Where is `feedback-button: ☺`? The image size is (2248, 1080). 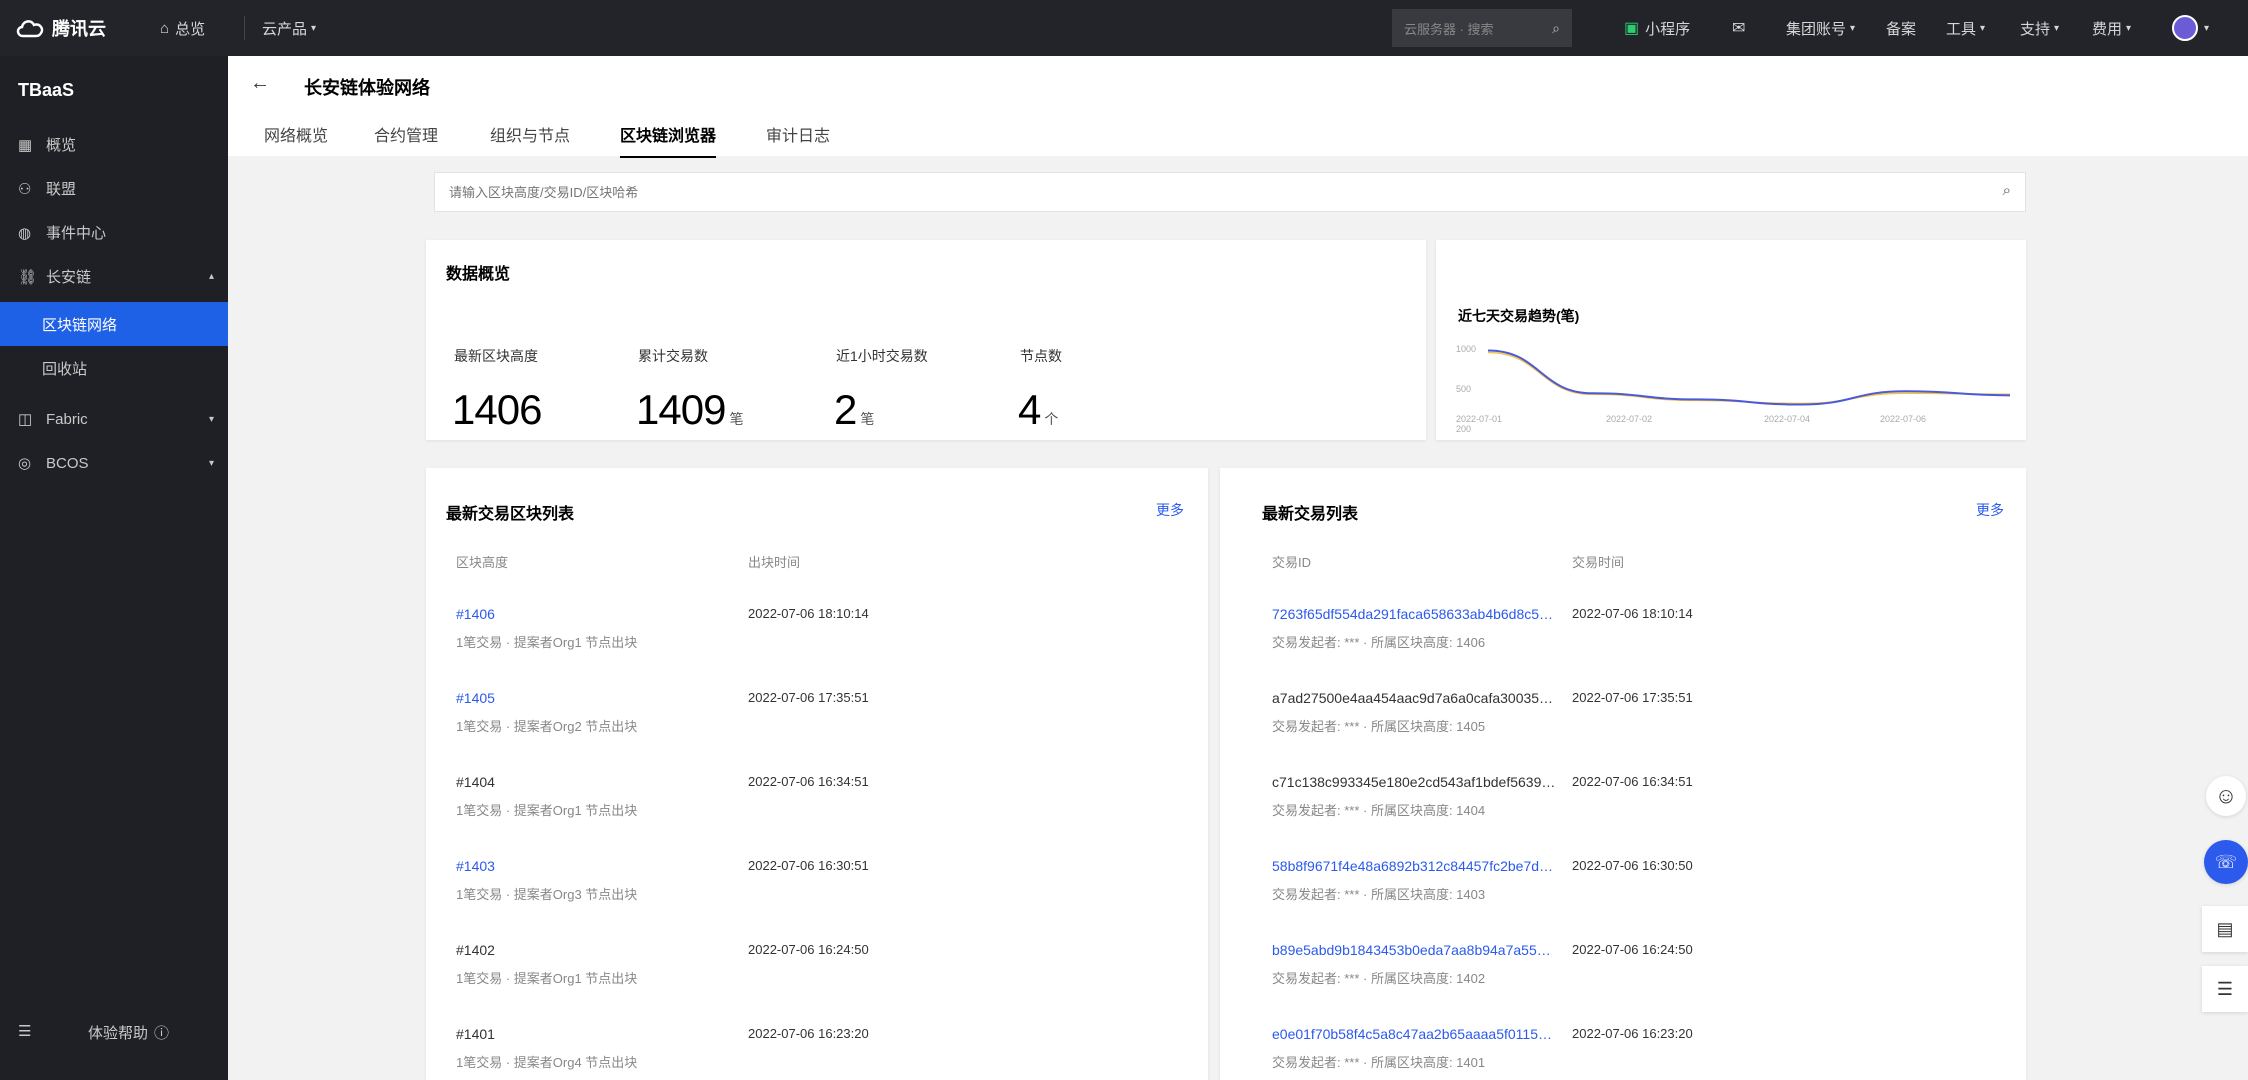 feedback-button: ☺ is located at coordinates (2226, 796).